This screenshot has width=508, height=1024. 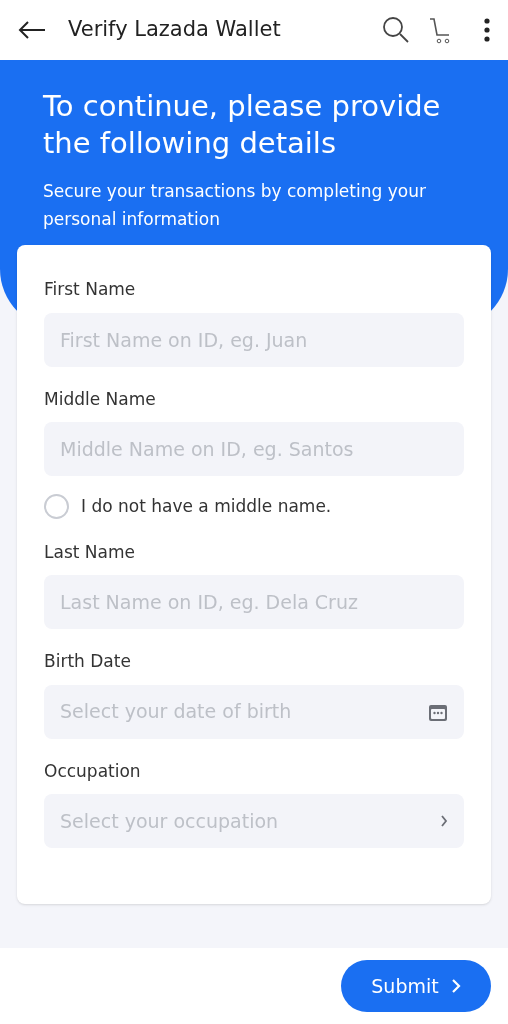 I want to click on field-label: Occupation, so click(x=93, y=771).